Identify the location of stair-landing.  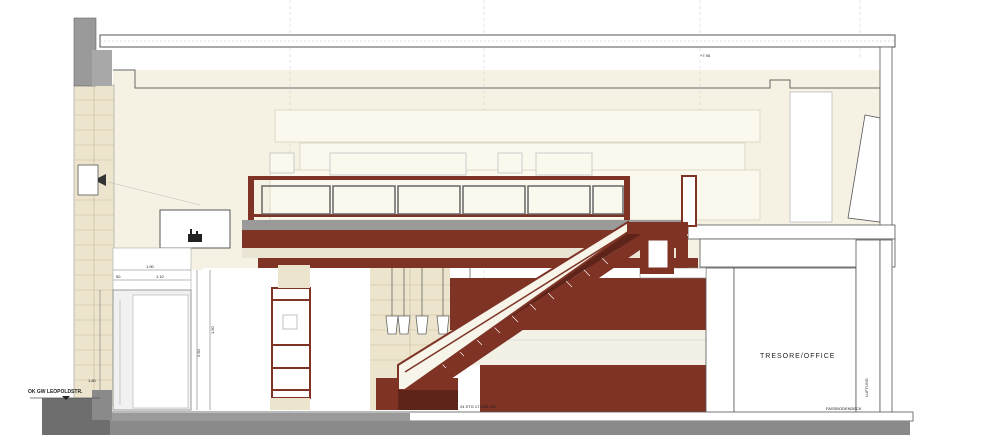
(658, 228).